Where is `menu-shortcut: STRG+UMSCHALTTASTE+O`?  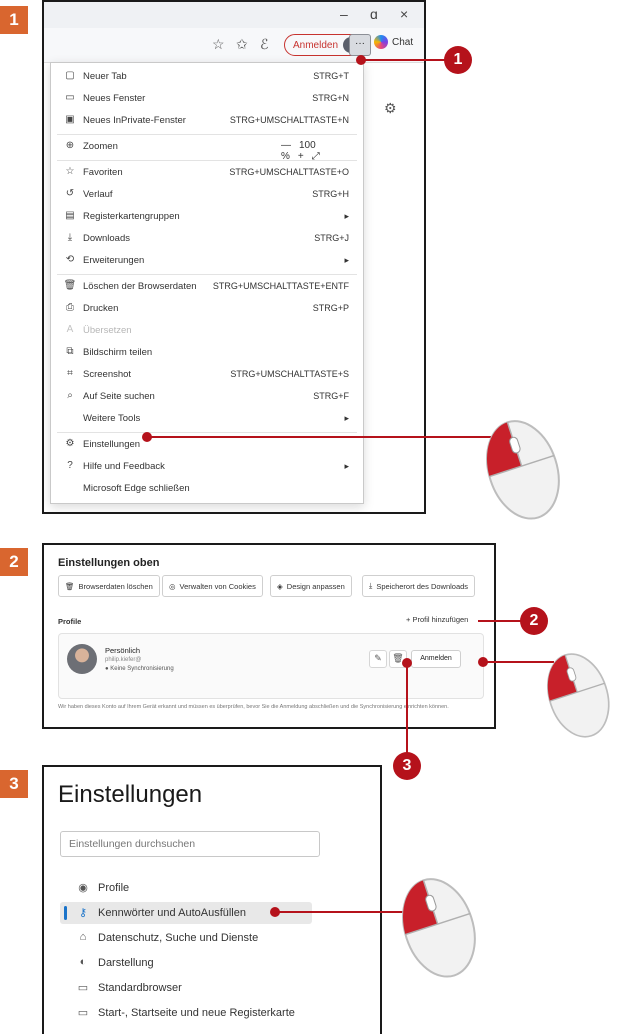 menu-shortcut: STRG+UMSCHALTTASTE+O is located at coordinates (289, 172).